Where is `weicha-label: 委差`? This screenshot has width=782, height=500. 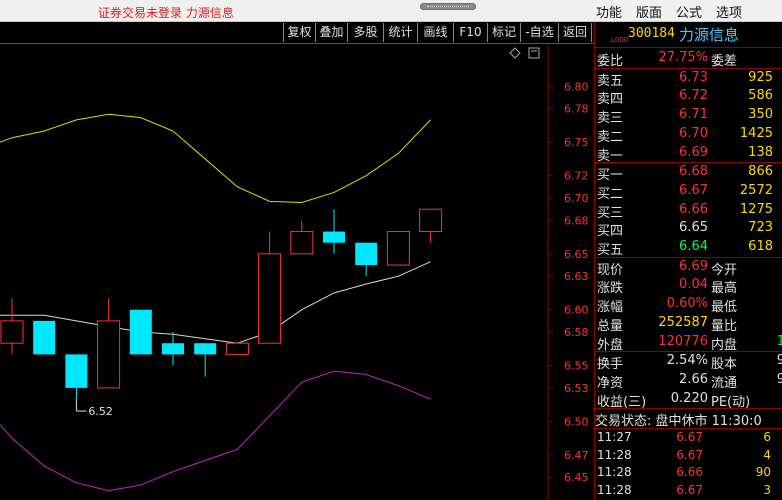 weicha-label: 委差 is located at coordinates (724, 61).